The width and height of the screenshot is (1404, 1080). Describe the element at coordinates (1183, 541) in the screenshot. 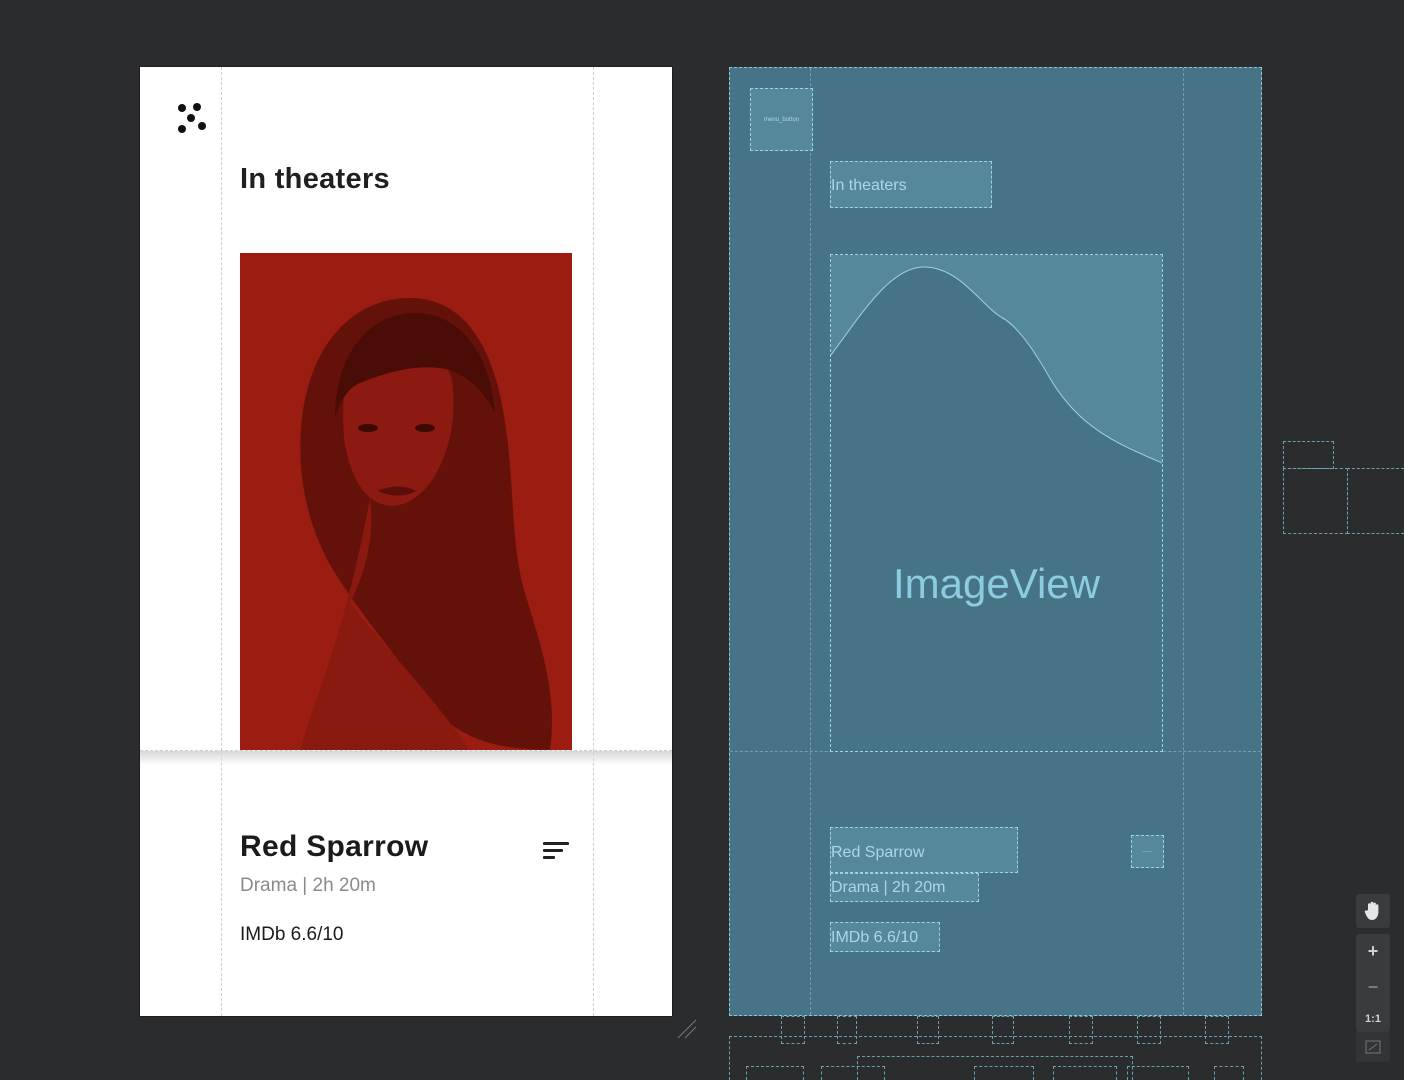

I see `bp-guide-right` at that location.